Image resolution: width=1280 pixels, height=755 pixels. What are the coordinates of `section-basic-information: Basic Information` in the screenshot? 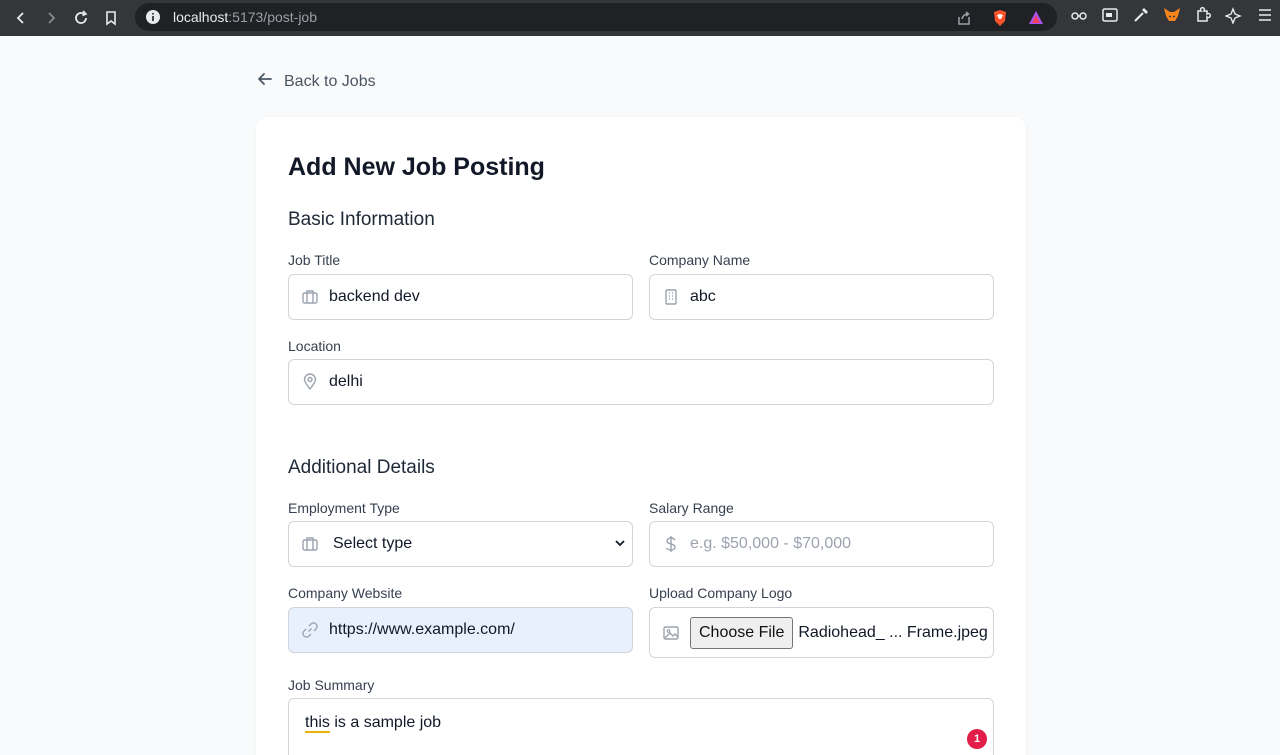 It's located at (361, 219).